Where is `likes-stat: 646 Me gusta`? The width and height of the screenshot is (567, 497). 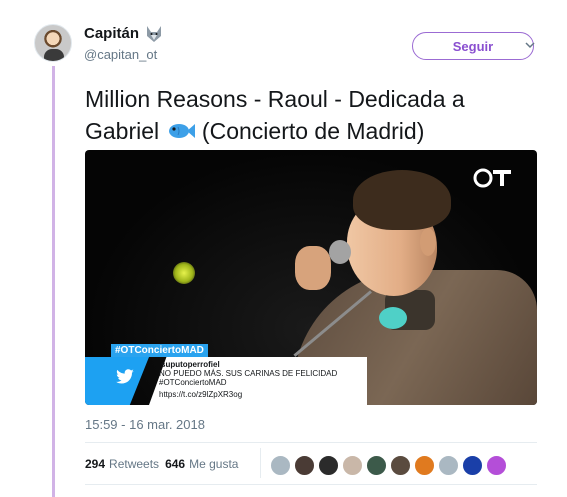
likes-stat: 646 Me gusta is located at coordinates (201, 464).